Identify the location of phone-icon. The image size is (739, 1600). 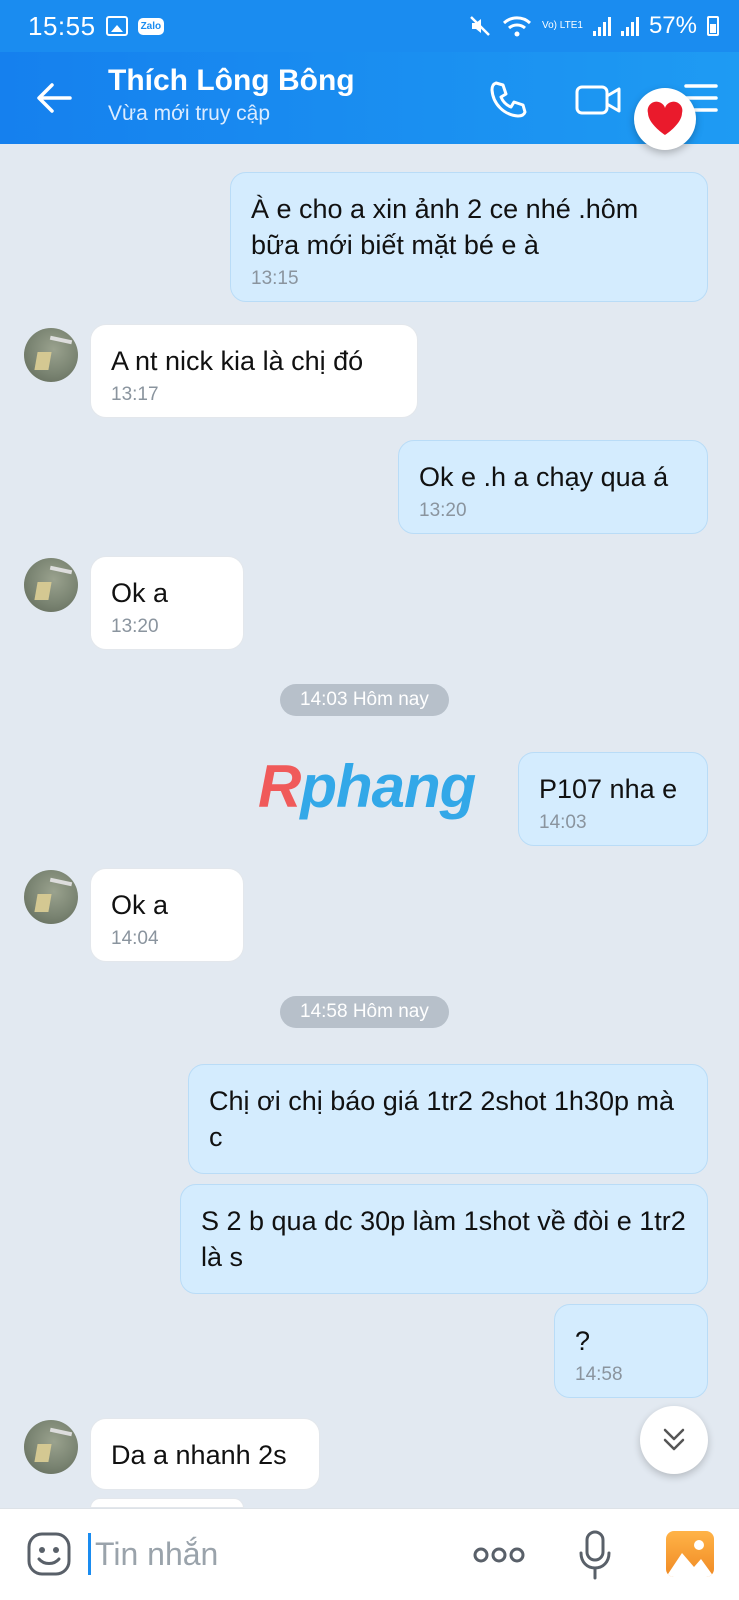
(508, 100).